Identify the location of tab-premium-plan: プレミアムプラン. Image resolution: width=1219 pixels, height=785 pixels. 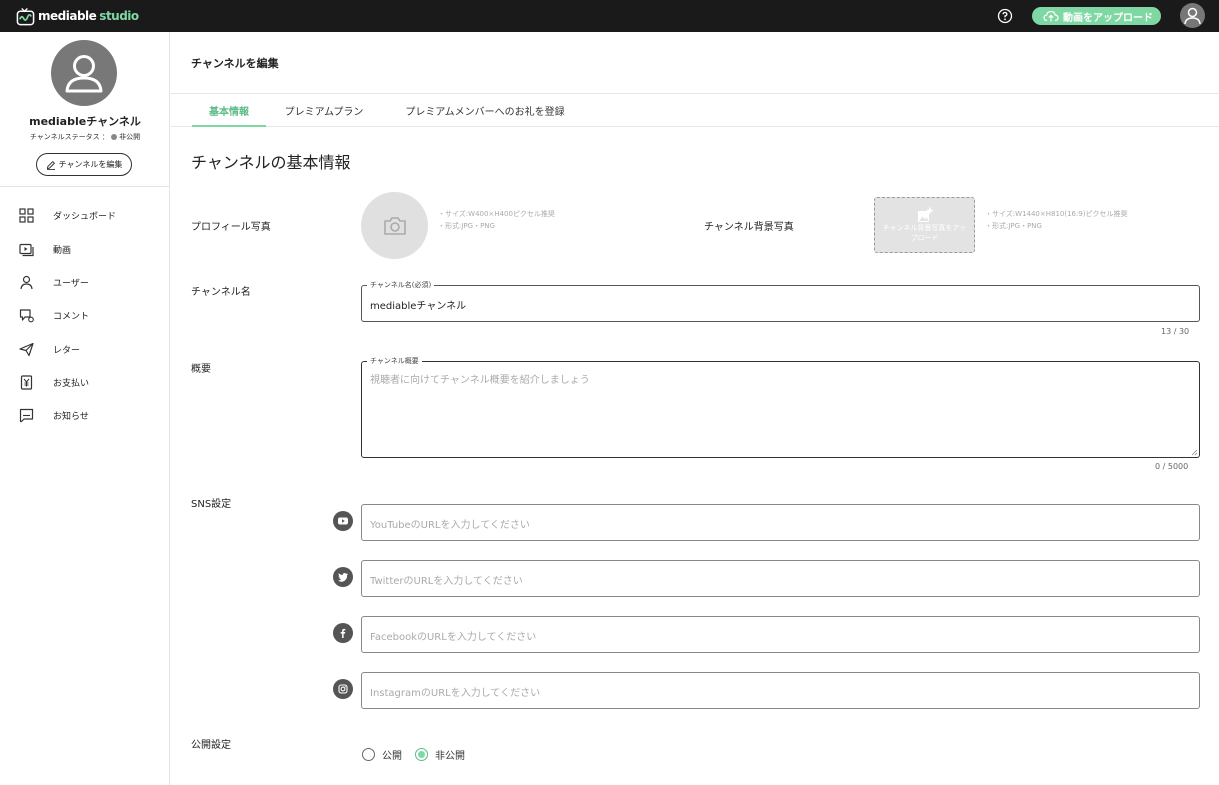
(324, 110).